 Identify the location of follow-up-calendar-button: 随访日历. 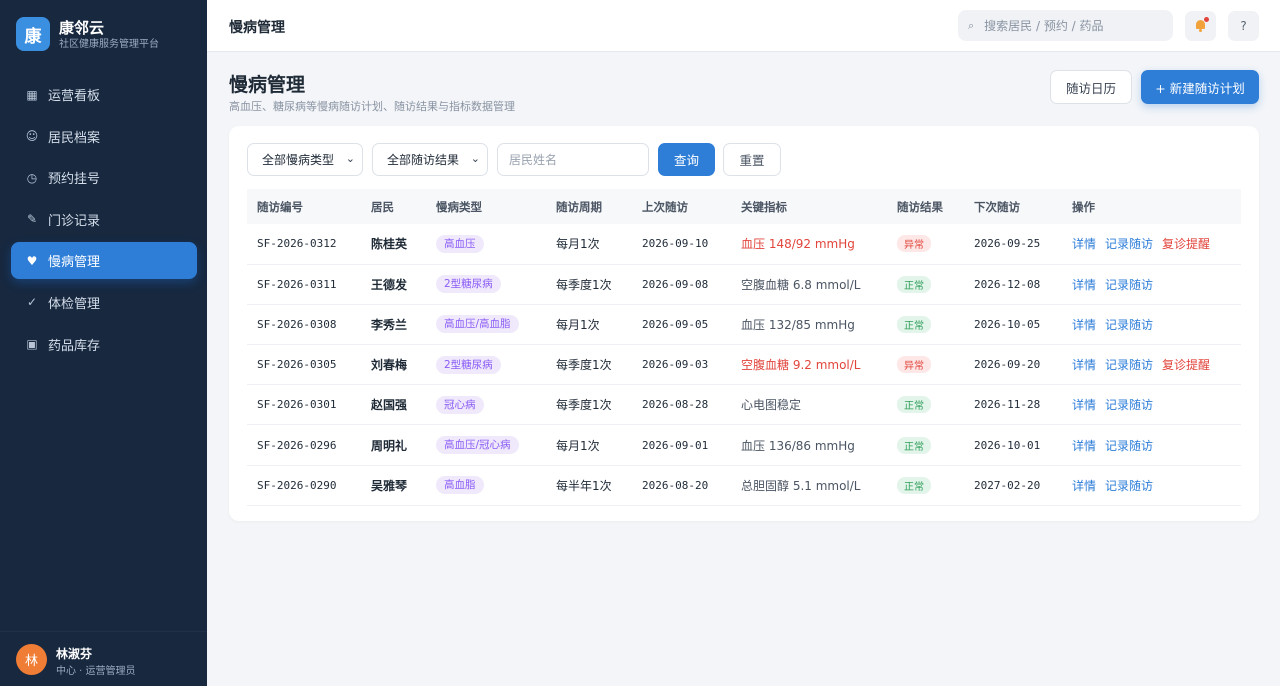
(1091, 87).